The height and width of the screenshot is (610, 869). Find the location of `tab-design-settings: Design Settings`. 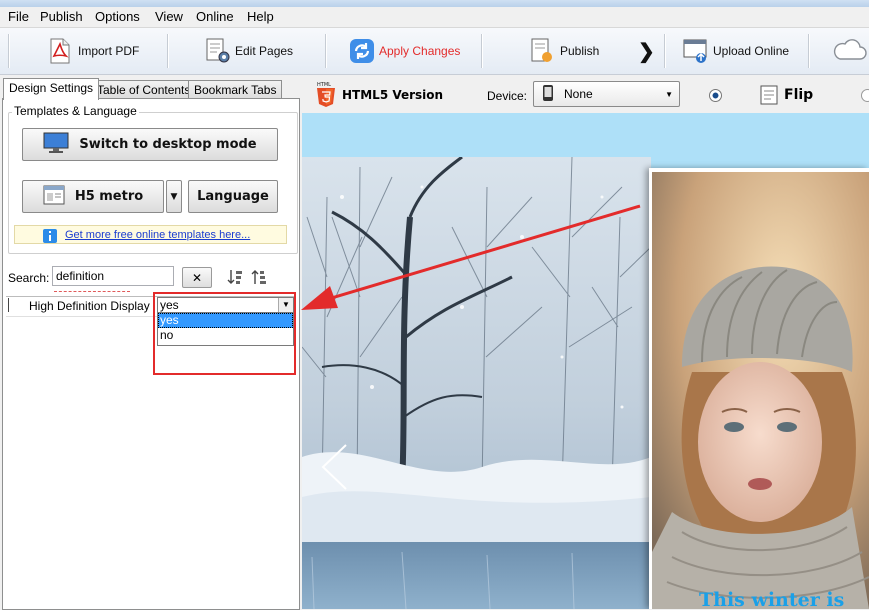

tab-design-settings: Design Settings is located at coordinates (51, 89).